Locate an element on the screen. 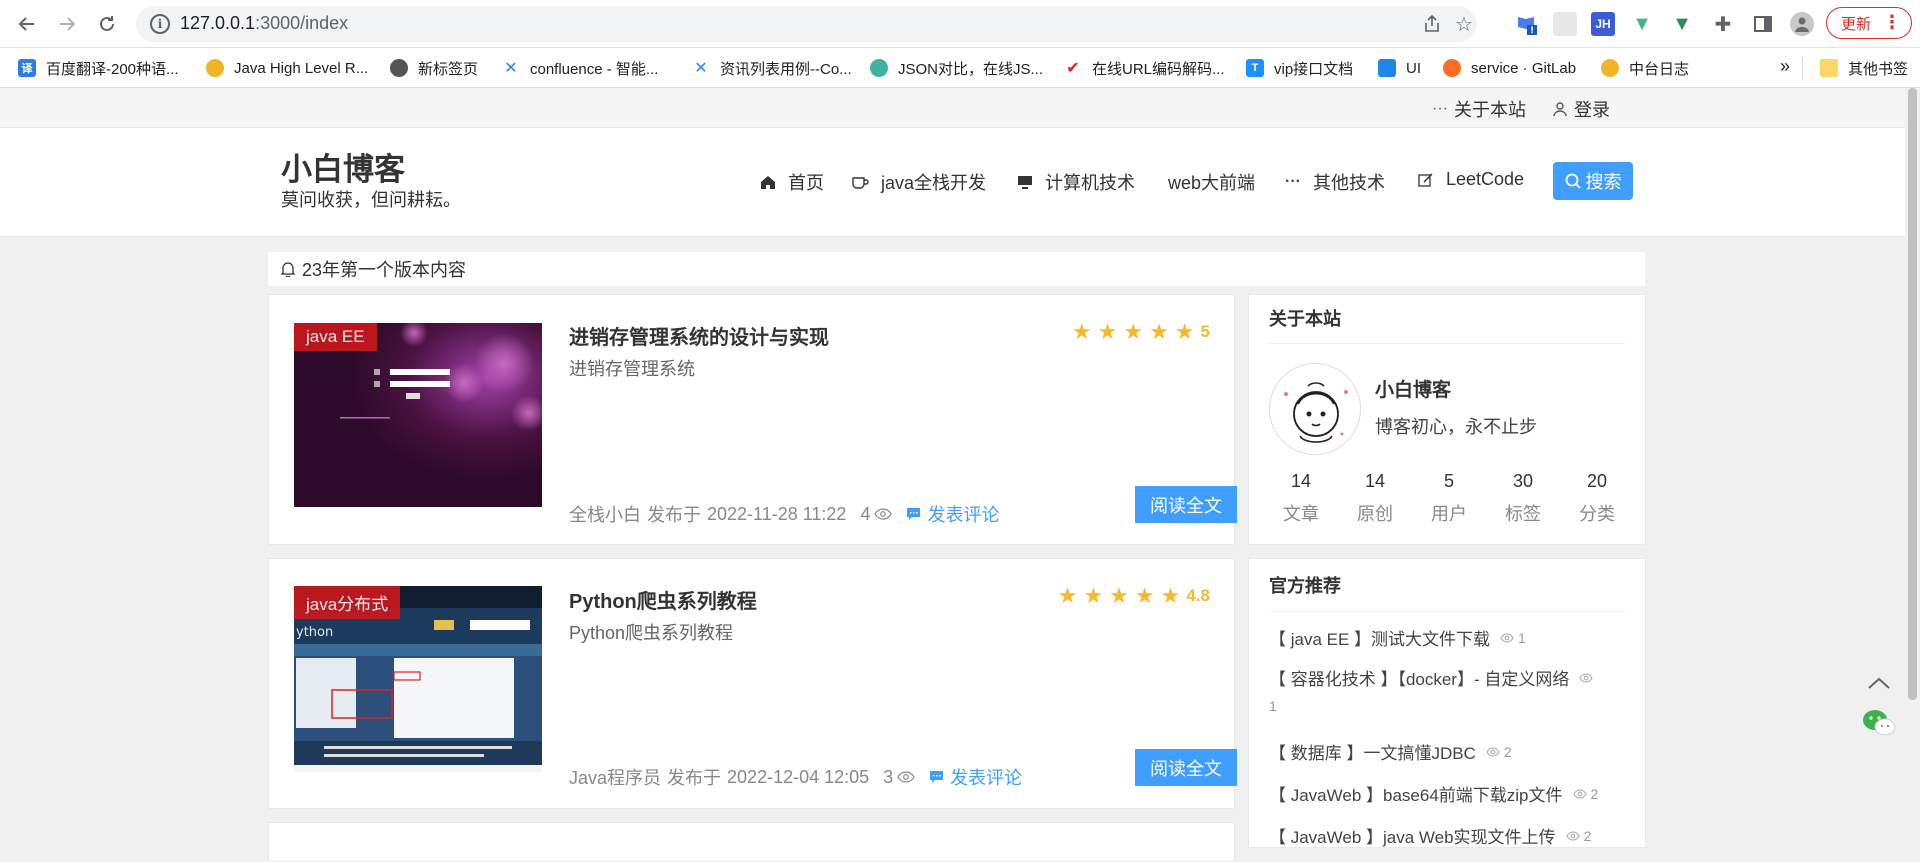 This screenshot has width=1920, height=862. reload-button is located at coordinates (107, 24).